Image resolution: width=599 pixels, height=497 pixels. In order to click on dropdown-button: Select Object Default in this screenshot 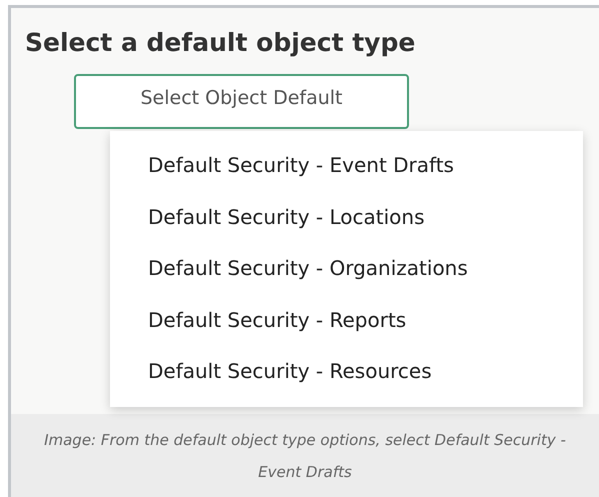, I will do `click(241, 101)`.